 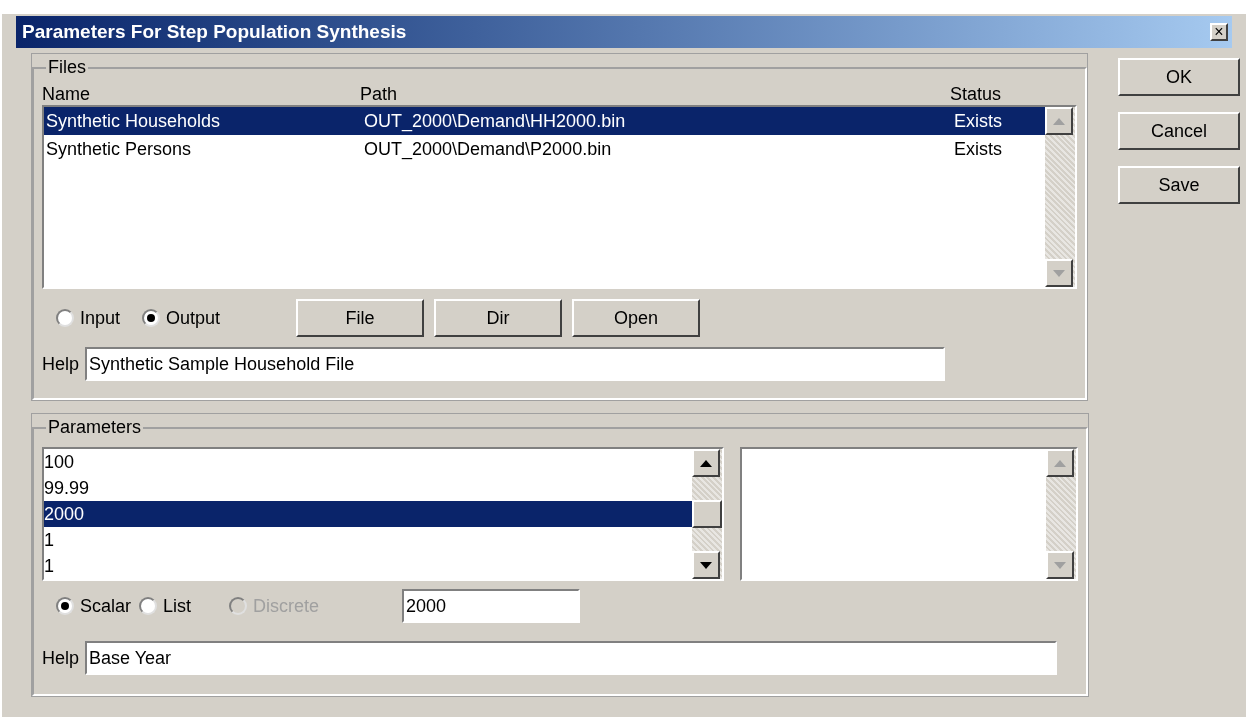 I want to click on table-cell-text: OUT_2000\Demand\HH2000.bin, so click(x=495, y=121).